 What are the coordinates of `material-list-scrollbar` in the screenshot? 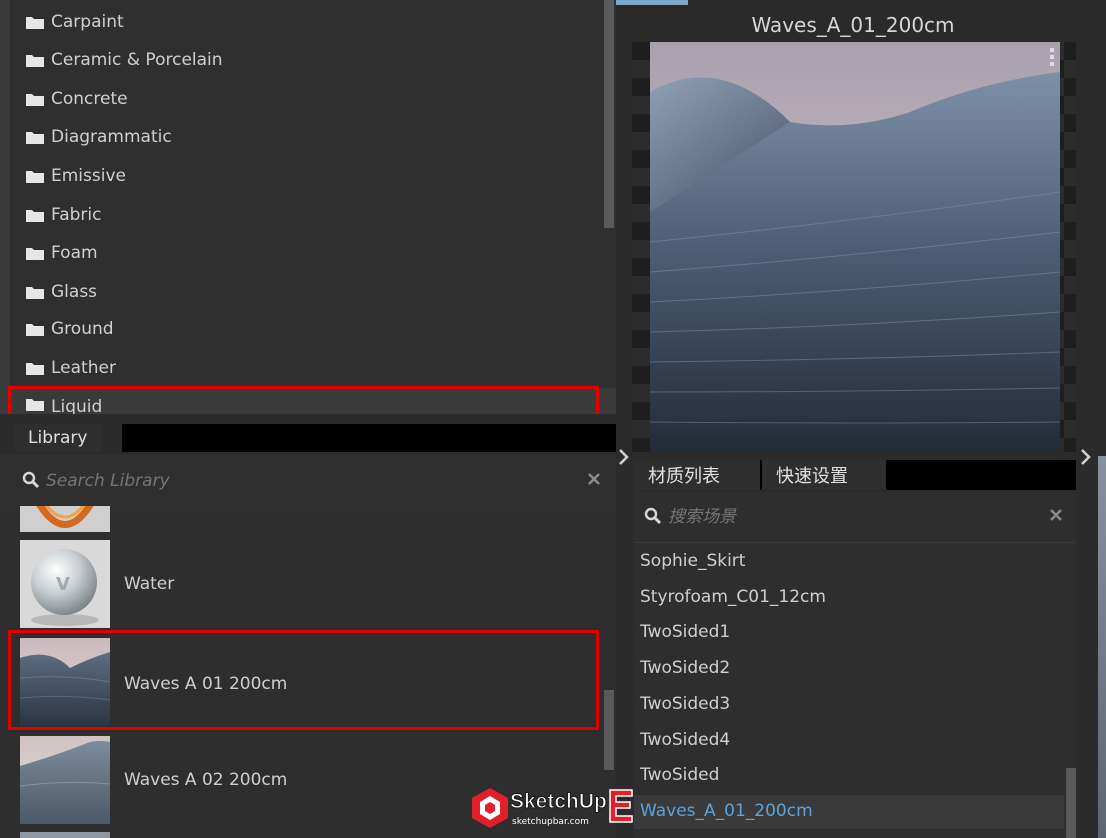 It's located at (1071, 803).